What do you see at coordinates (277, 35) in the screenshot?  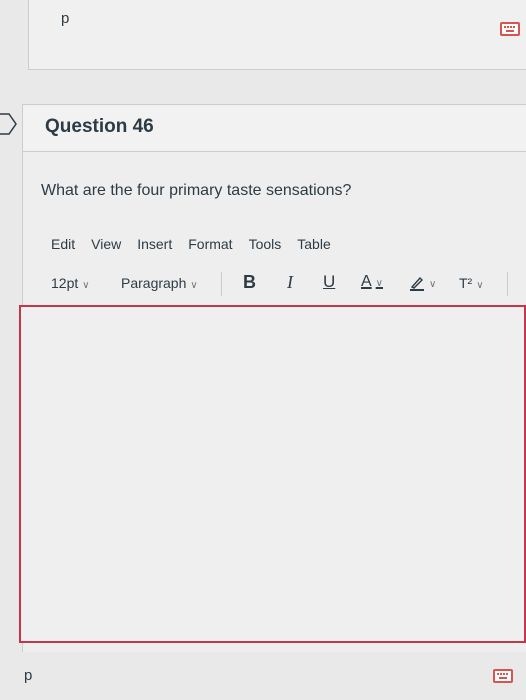 I see `previous-answer-box: p` at bounding box center [277, 35].